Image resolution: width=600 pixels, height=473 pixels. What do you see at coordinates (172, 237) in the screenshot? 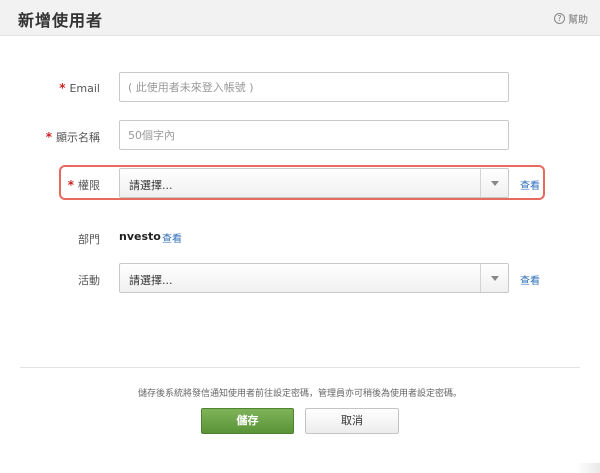
I see `department-view-link: 查看` at bounding box center [172, 237].